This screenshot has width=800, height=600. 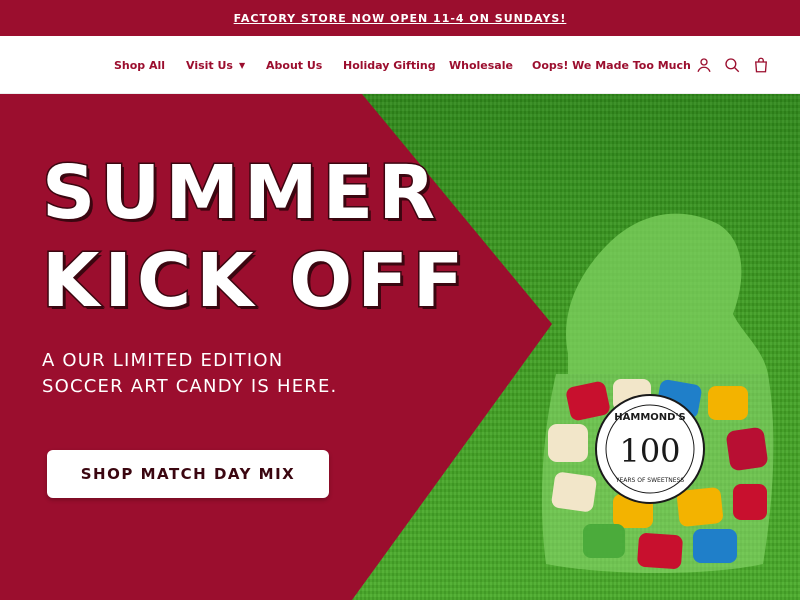 I want to click on nav-about-us: About Us, so click(x=294, y=65).